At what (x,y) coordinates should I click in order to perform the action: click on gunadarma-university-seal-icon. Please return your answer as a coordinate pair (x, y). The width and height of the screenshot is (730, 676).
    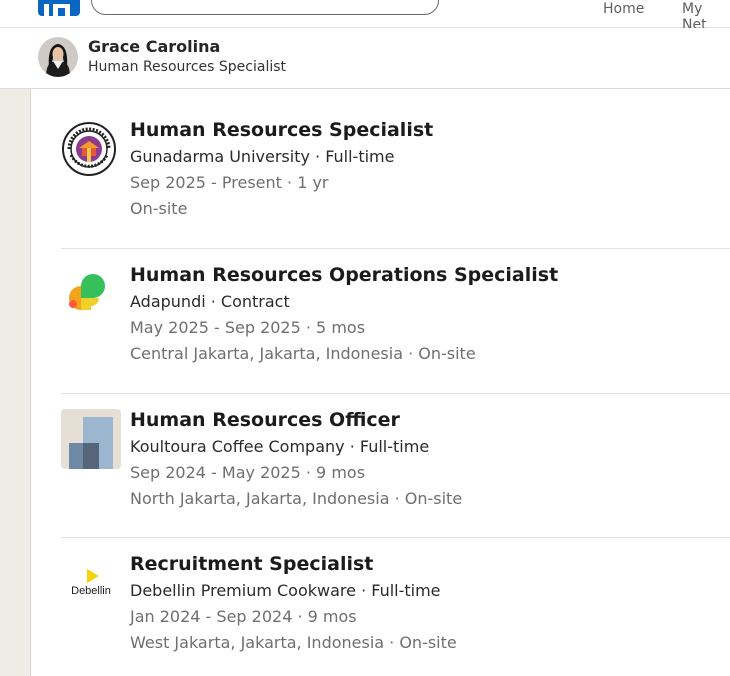
    Looking at the image, I should click on (91, 151).